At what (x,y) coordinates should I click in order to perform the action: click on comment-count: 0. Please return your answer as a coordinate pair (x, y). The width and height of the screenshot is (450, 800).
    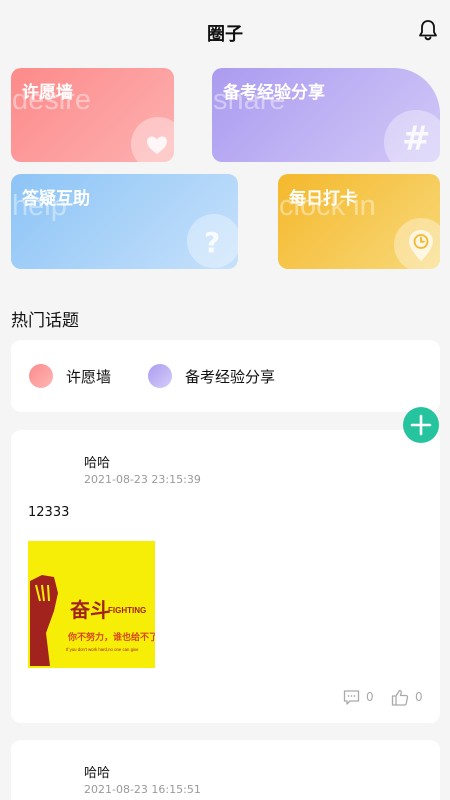
    Looking at the image, I should click on (370, 697).